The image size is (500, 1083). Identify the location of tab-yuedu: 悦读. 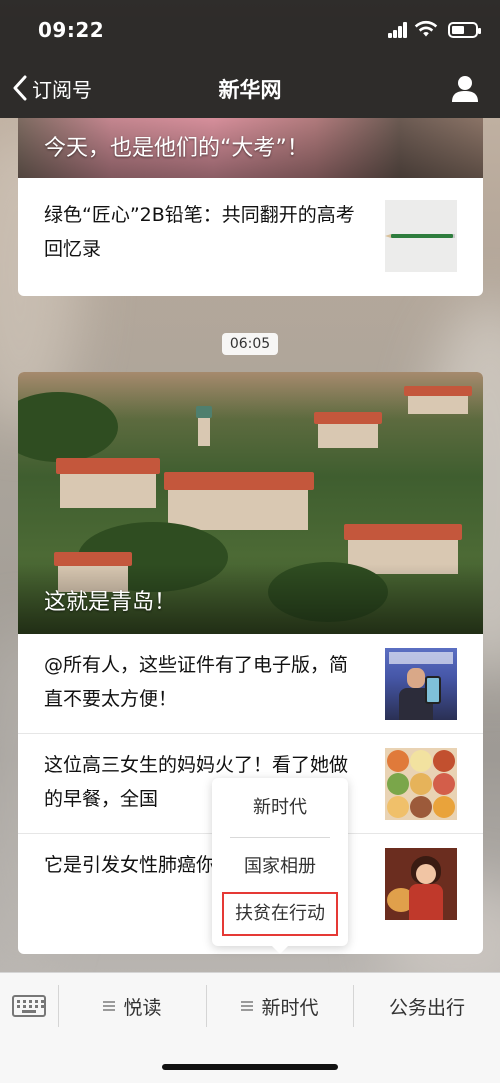
(132, 1006).